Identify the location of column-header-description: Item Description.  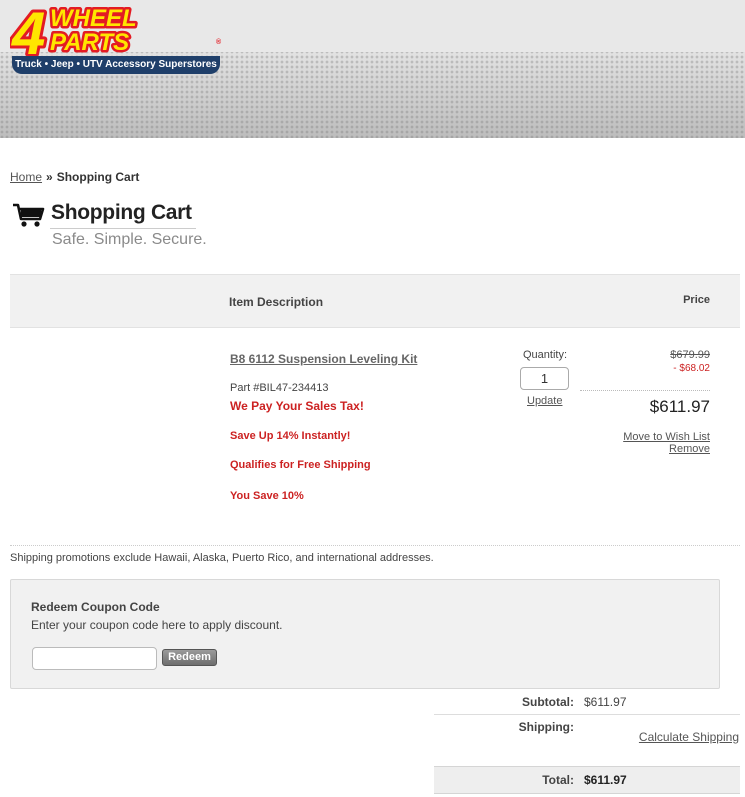
(276, 302).